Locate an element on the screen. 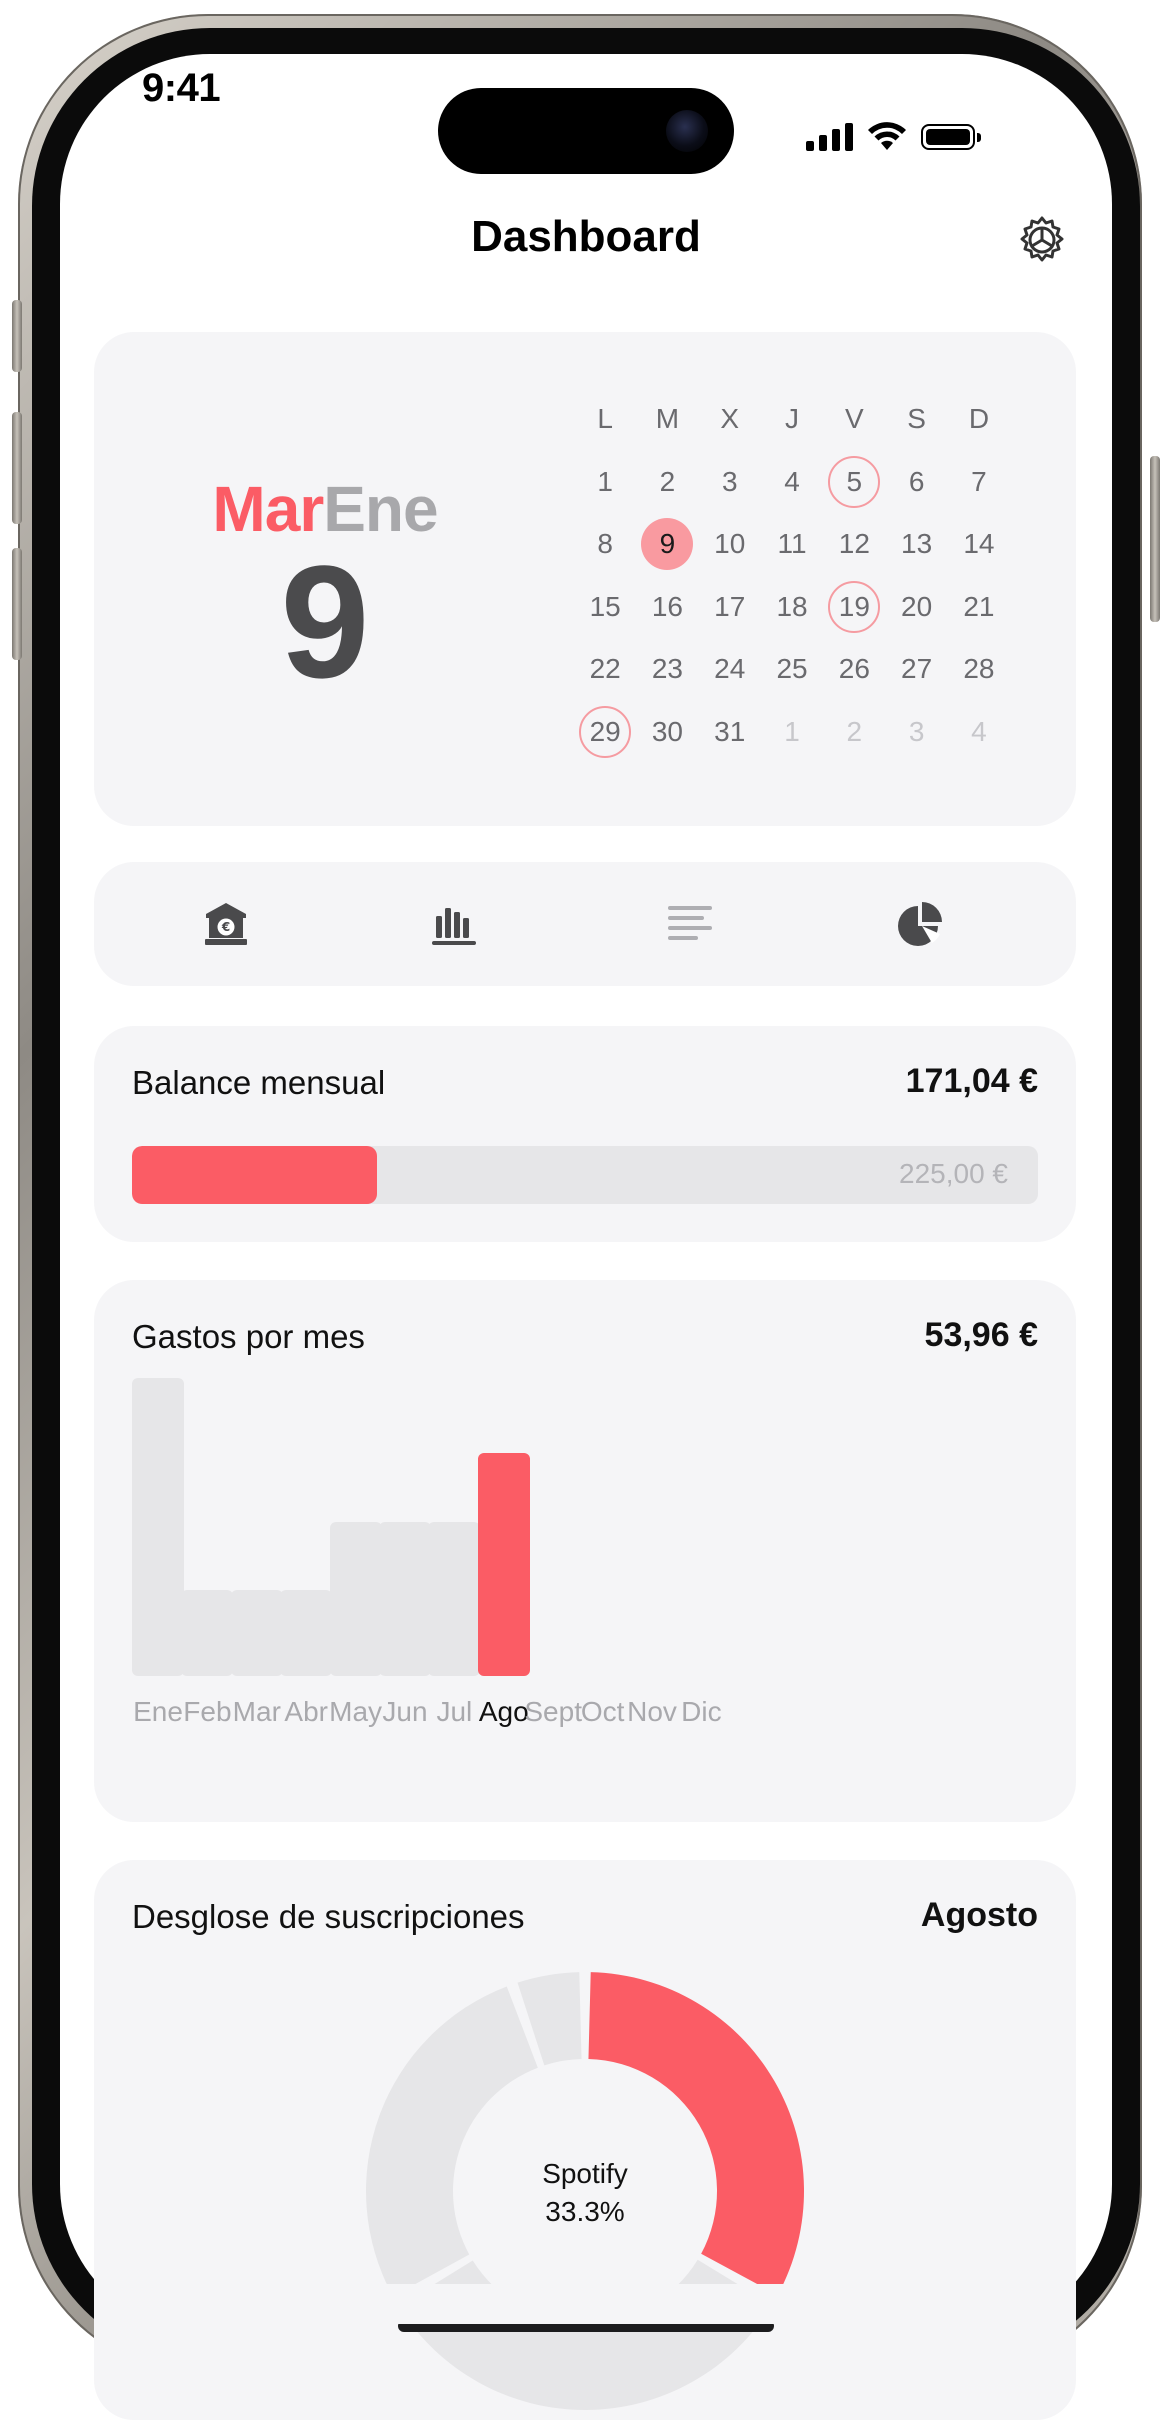  current-date: MarEne 9 is located at coordinates (325, 587).